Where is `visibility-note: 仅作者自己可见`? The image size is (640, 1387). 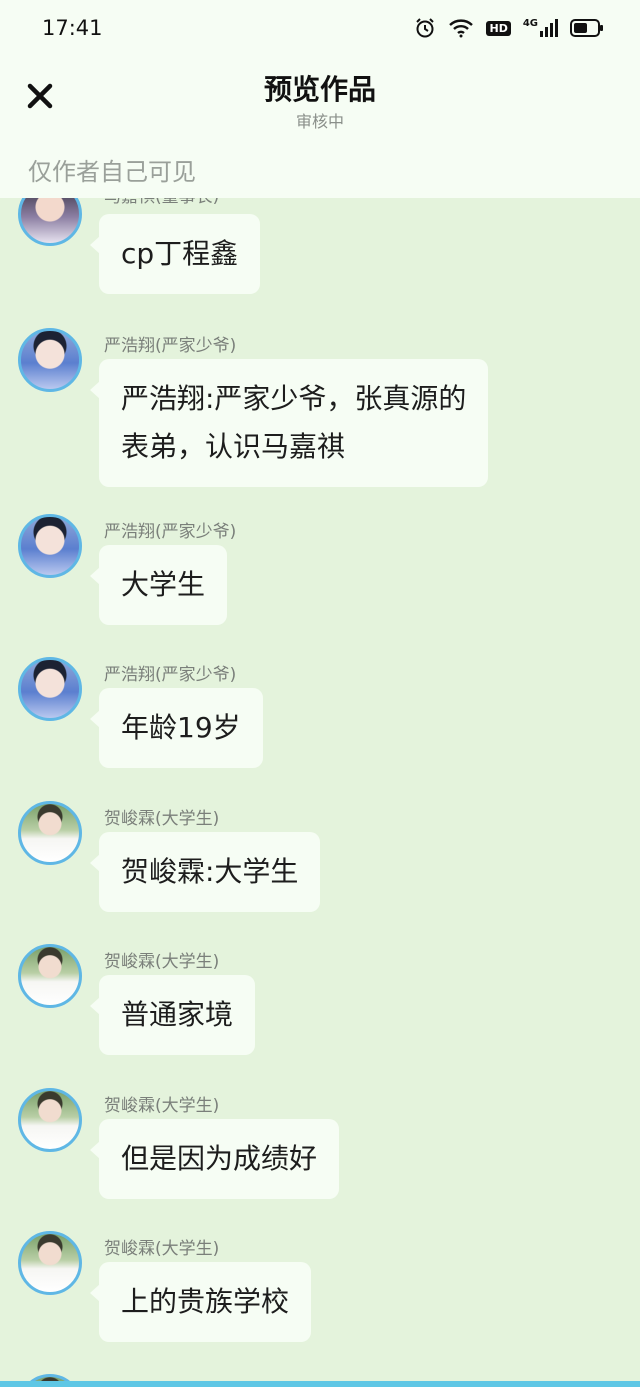
visibility-note: 仅作者自己可见 is located at coordinates (112, 172).